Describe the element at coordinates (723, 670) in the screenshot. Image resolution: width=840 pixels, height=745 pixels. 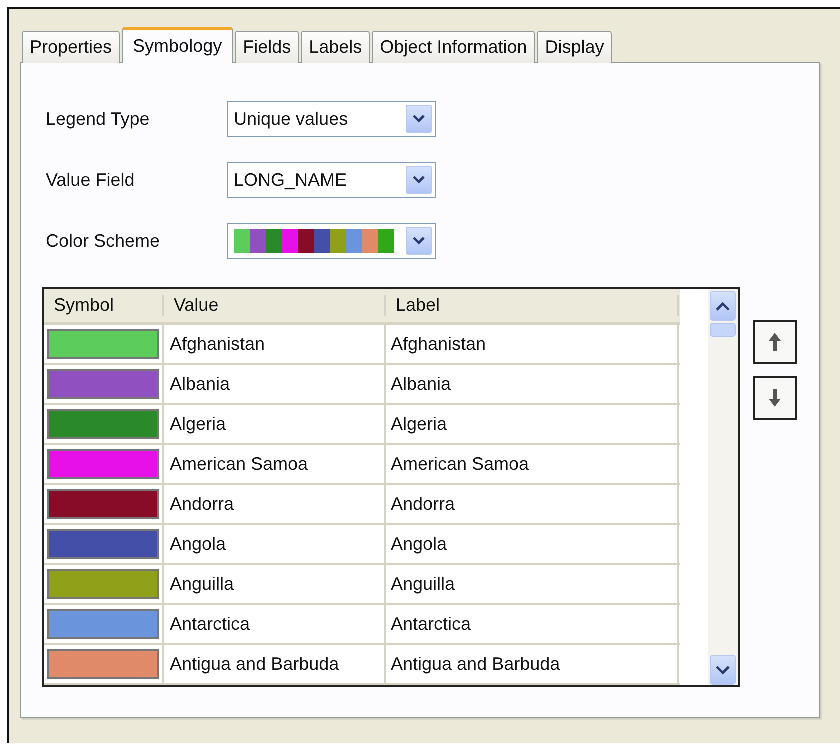
I see `scroll-down-icon` at that location.